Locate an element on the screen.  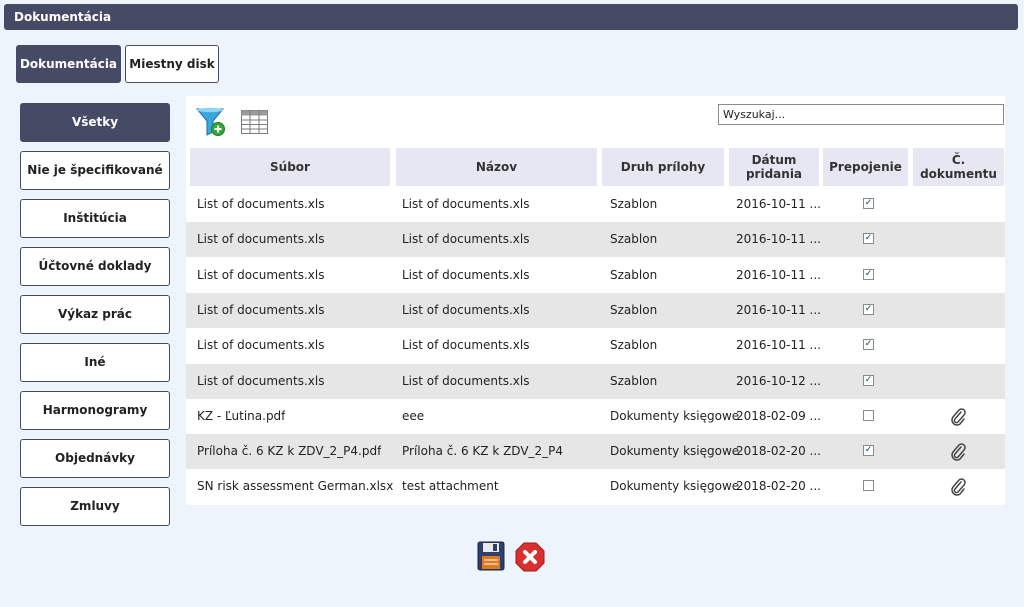
category-zmluvy: Zmluvy is located at coordinates (95, 506).